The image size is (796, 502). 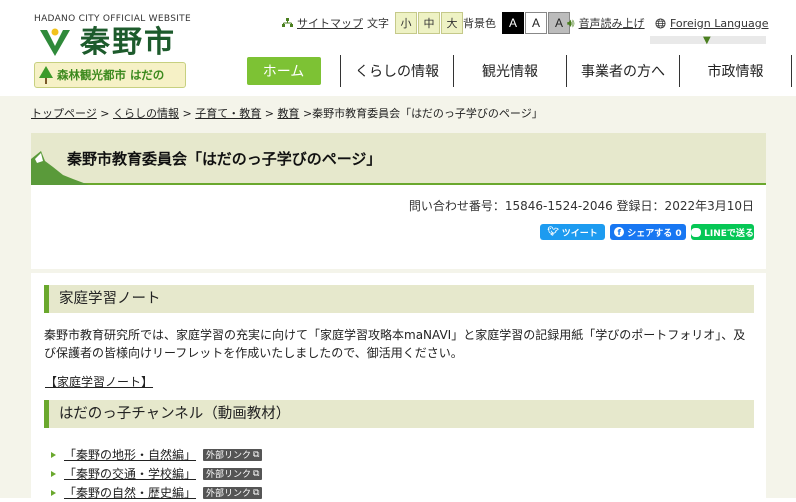 I want to click on line-share-button: LINEで送る, so click(x=722, y=232).